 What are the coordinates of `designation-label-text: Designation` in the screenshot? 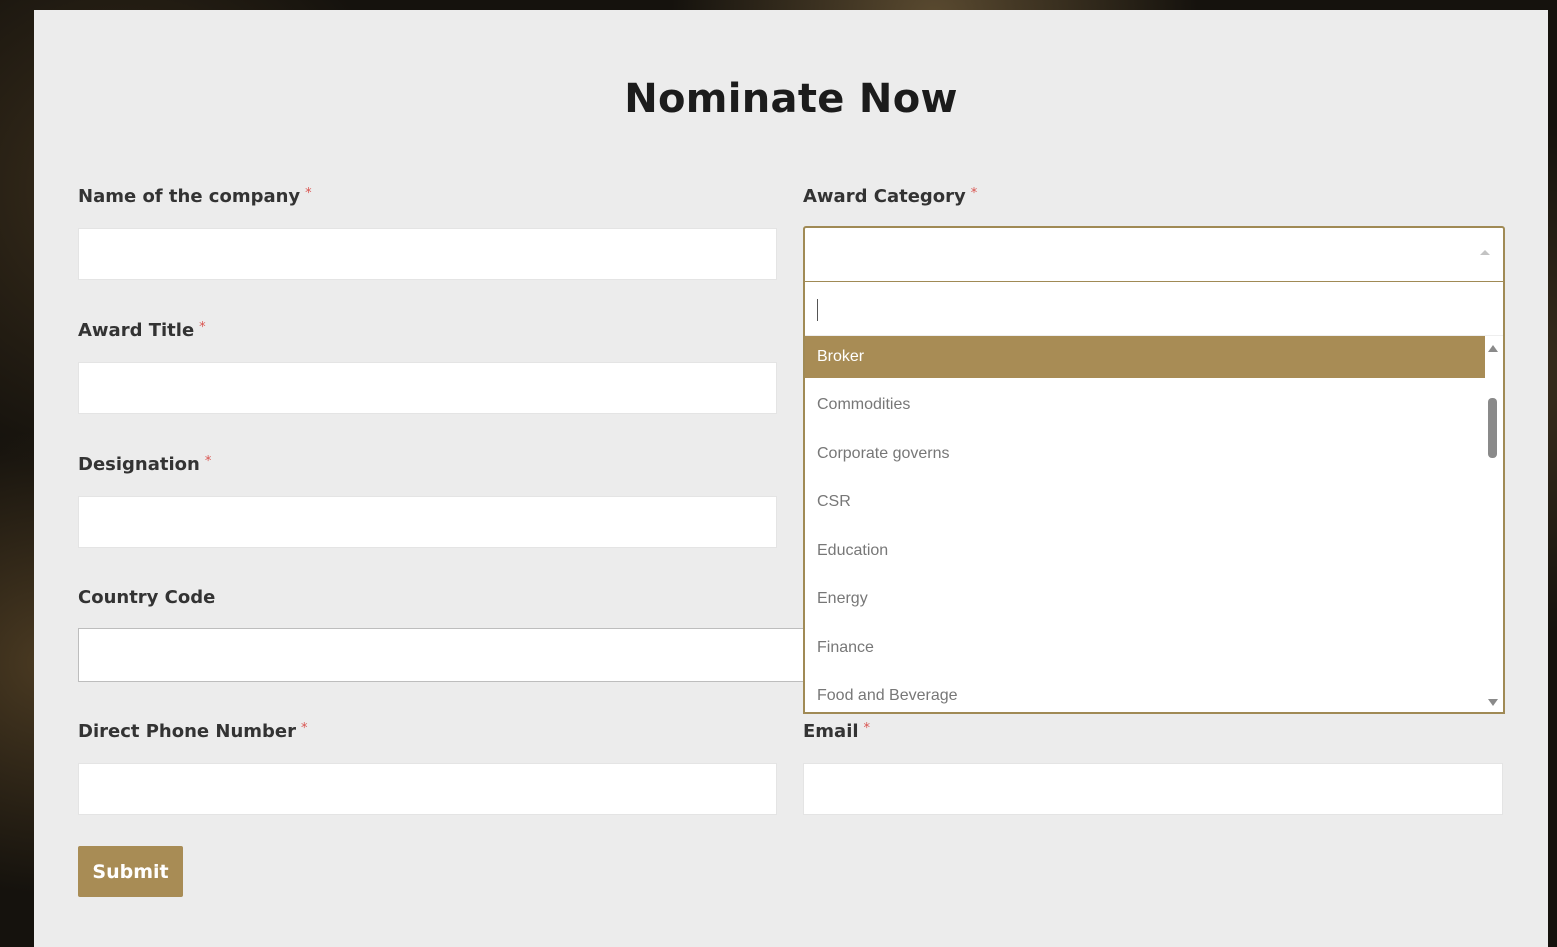 It's located at (139, 464).